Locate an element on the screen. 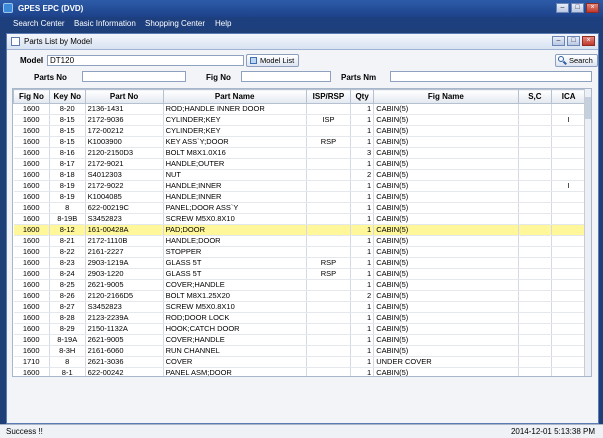 The height and width of the screenshot is (438, 603). menu-search-center: Search Center is located at coordinates (39, 23).